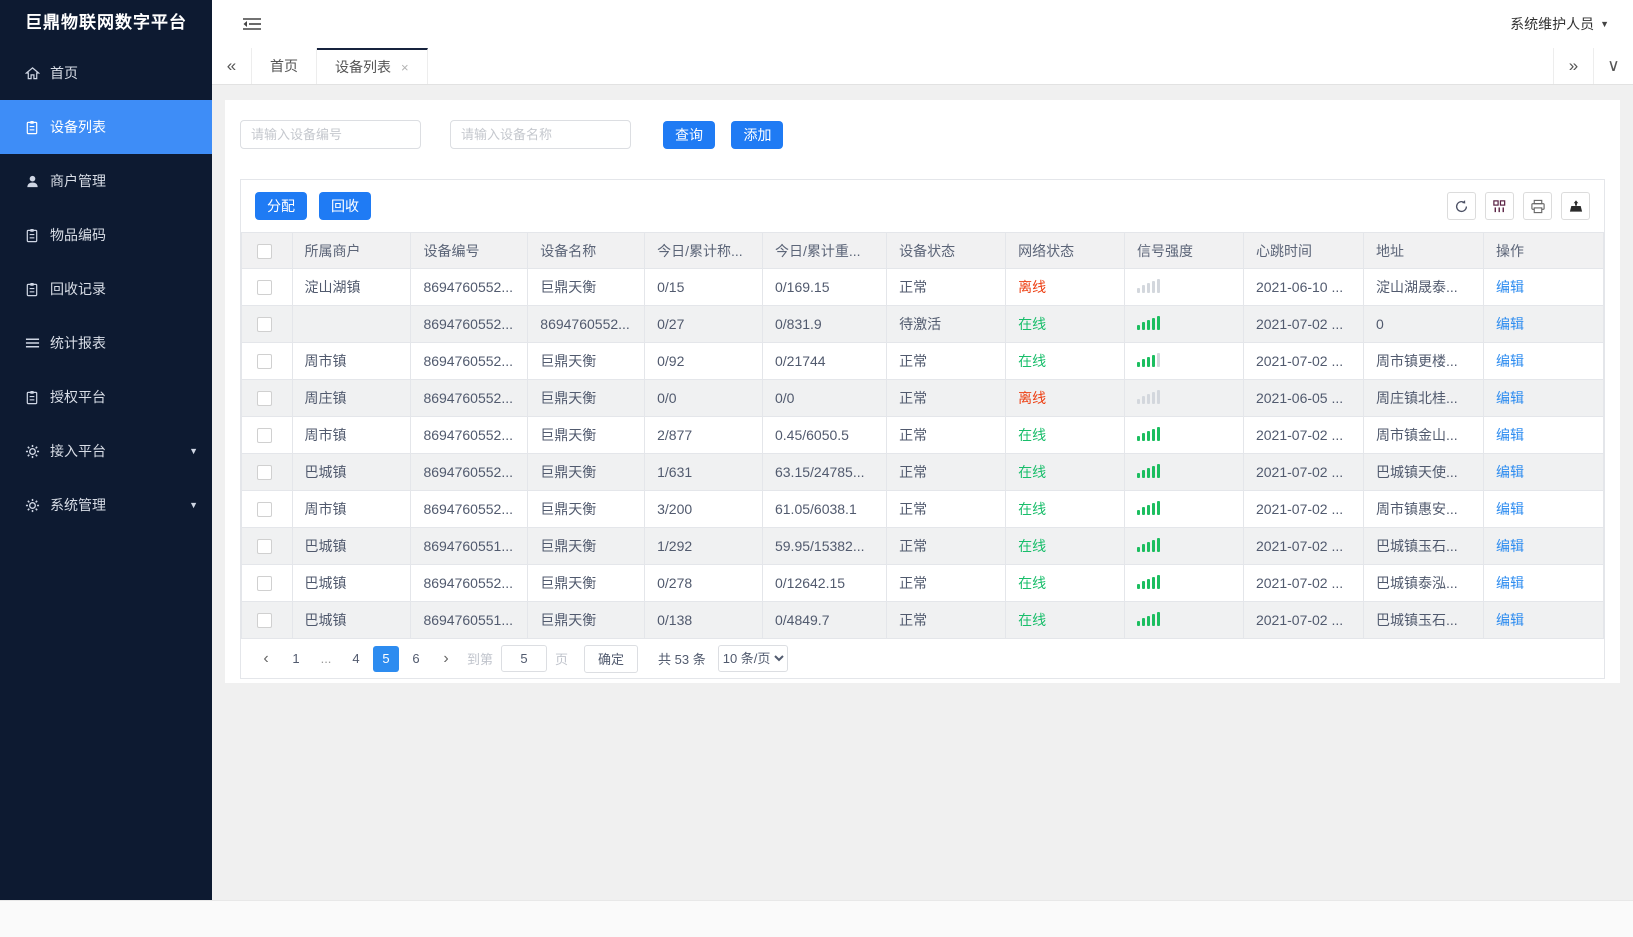 This screenshot has height=937, width=1633. I want to click on sidebar-item-home: 首页, so click(106, 73).